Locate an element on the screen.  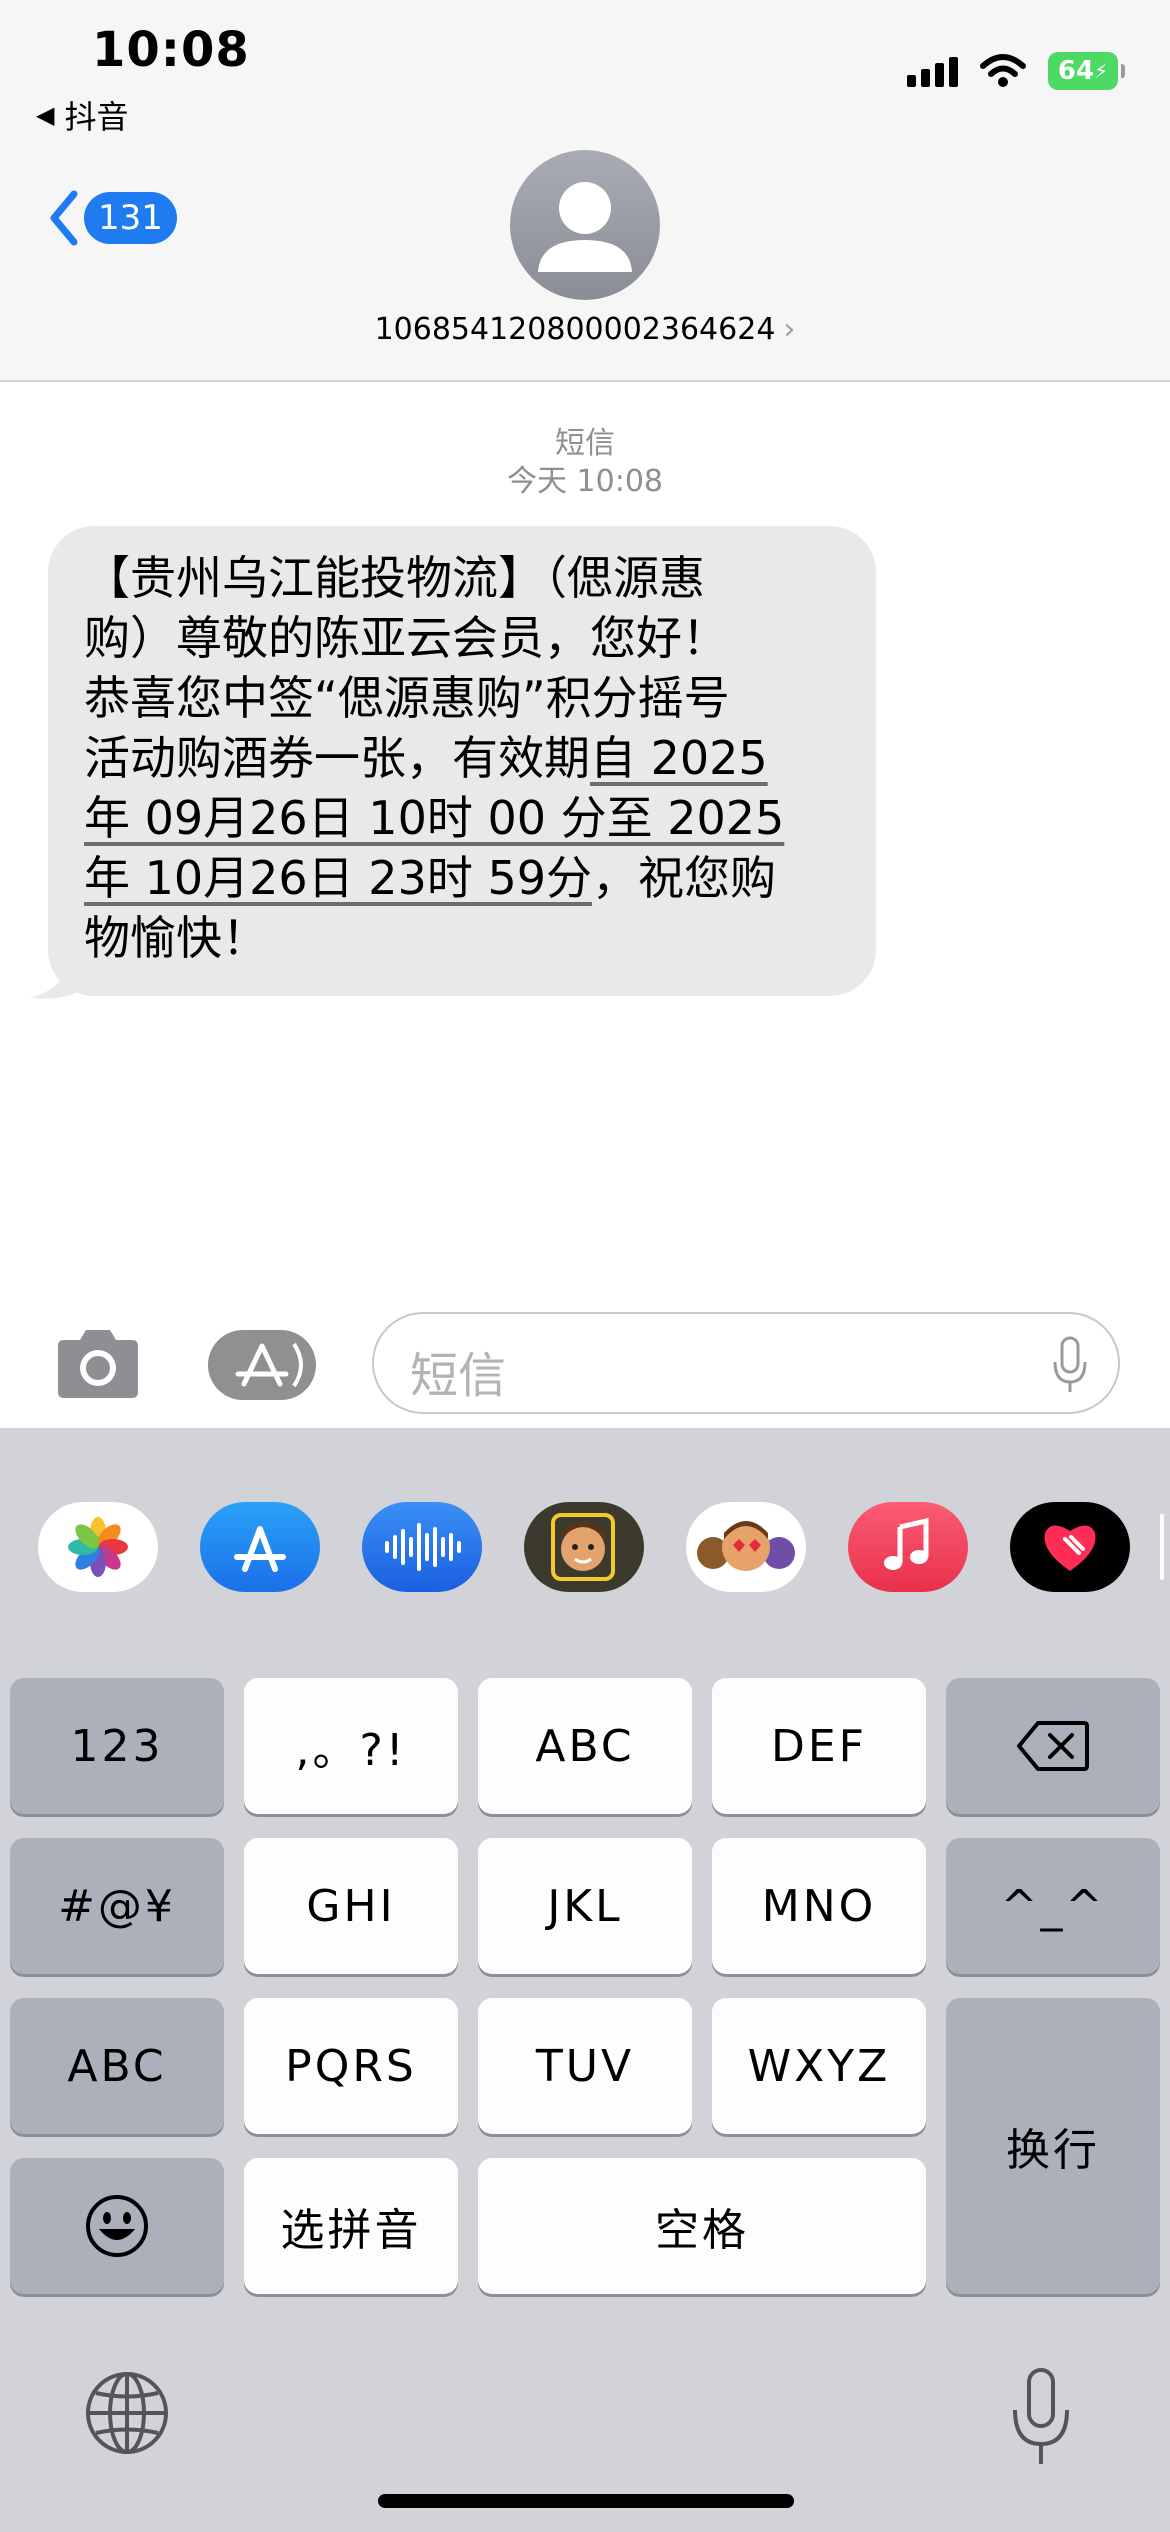
wifi-icon is located at coordinates (1003, 70).